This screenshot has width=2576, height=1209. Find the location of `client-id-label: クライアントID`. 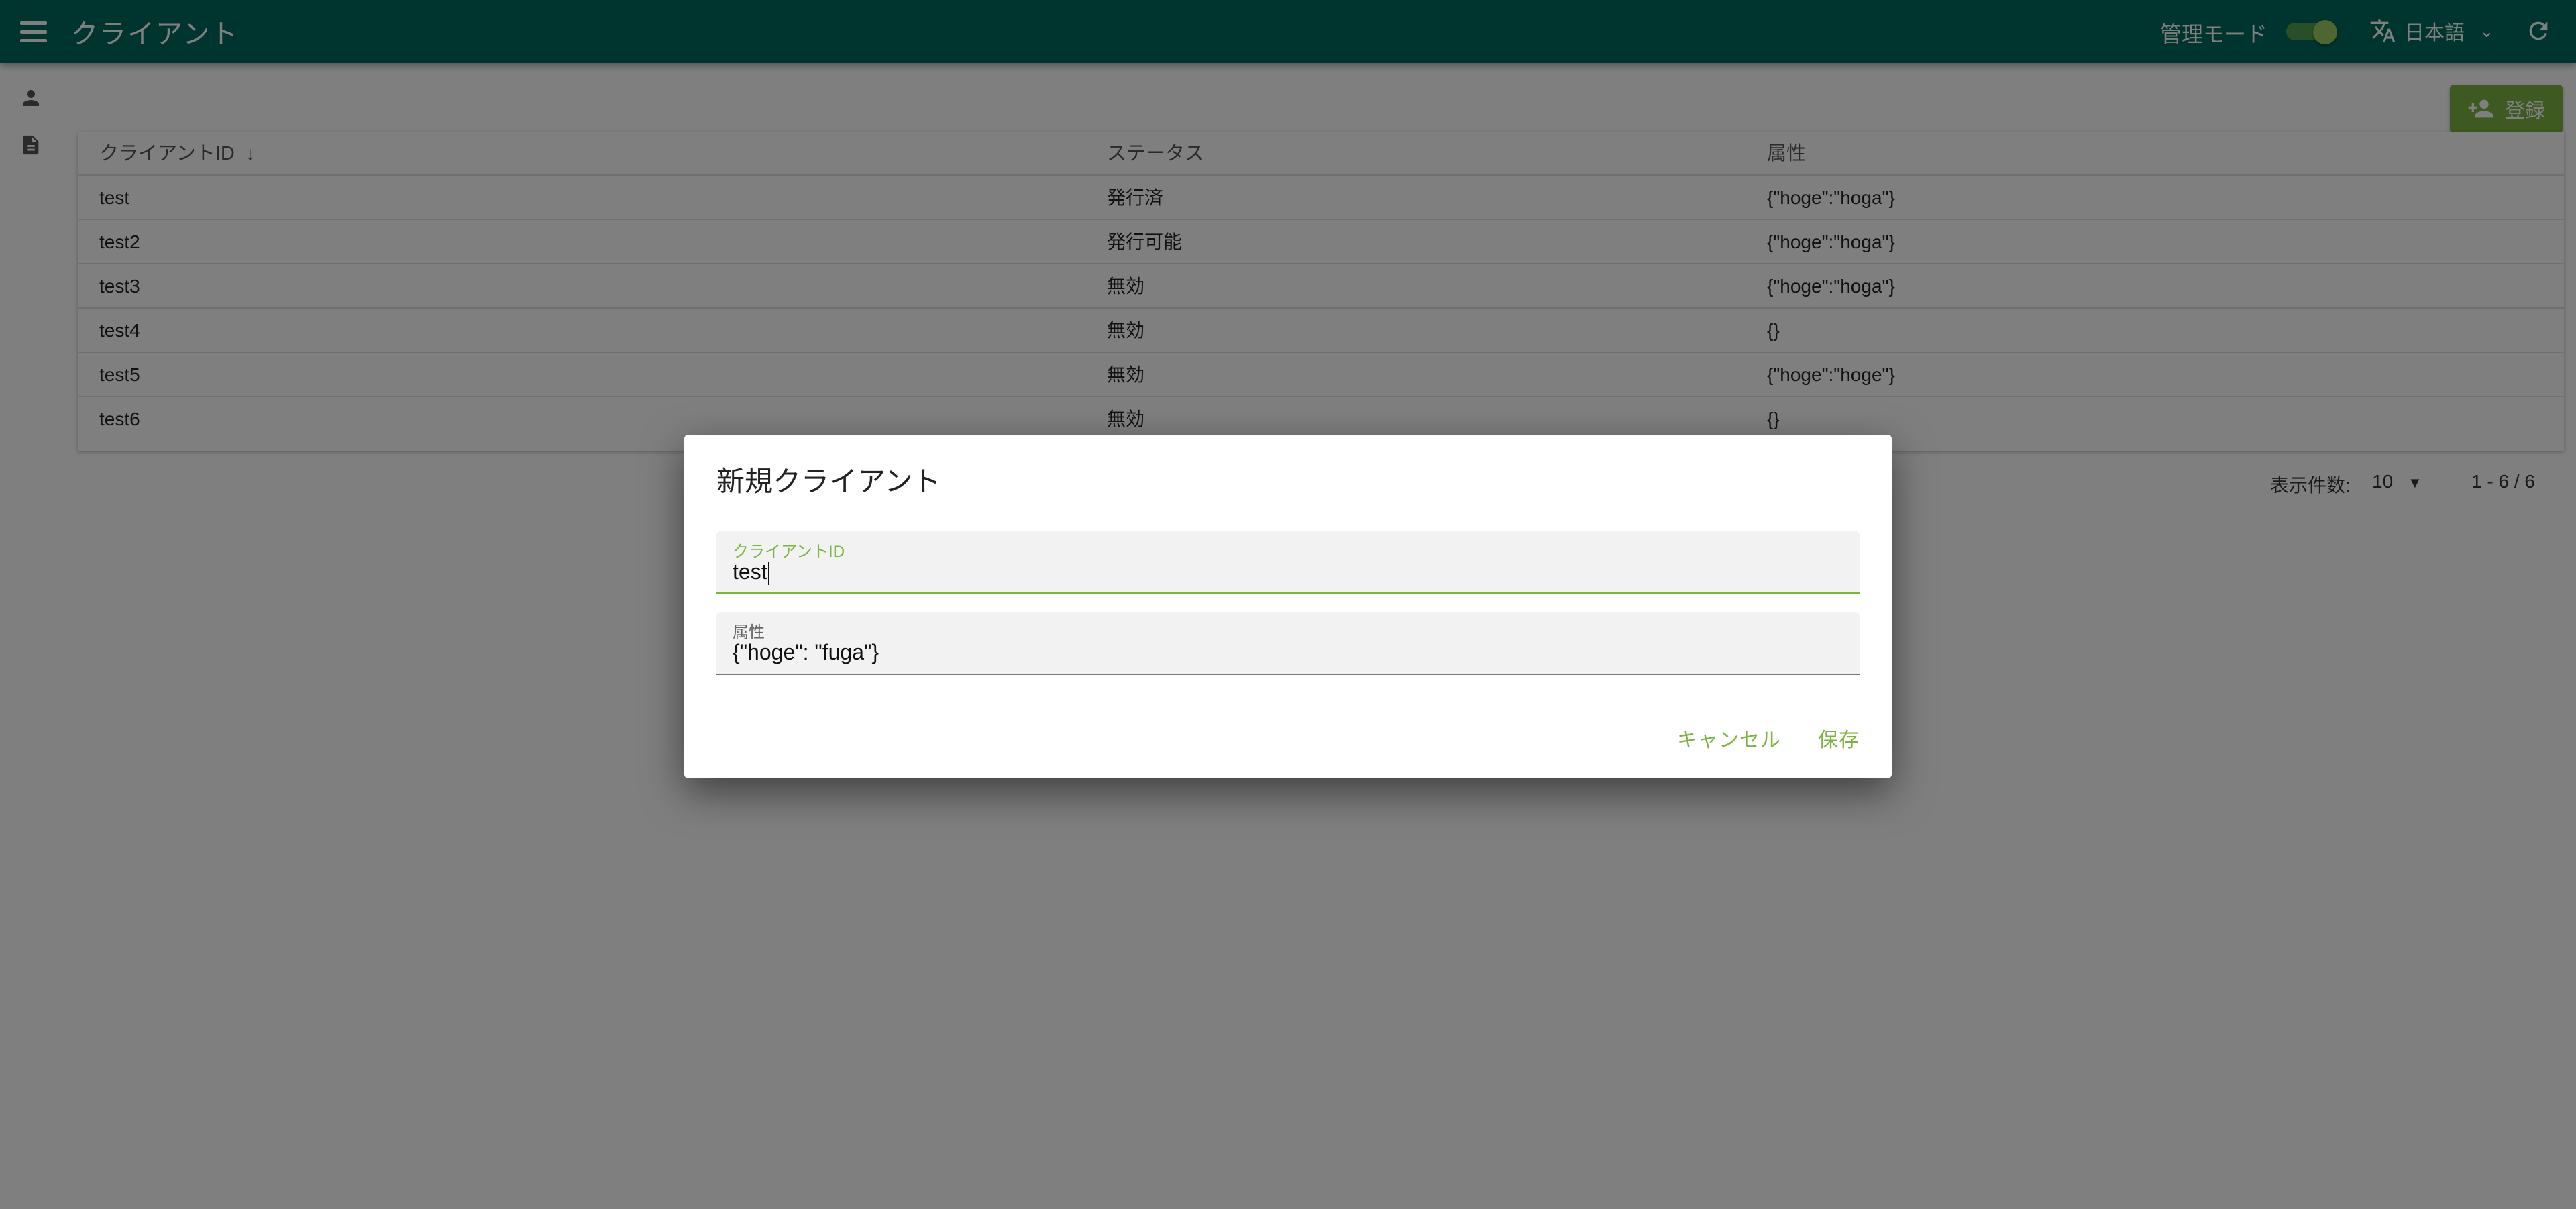

client-id-label: クライアントID is located at coordinates (789, 552).